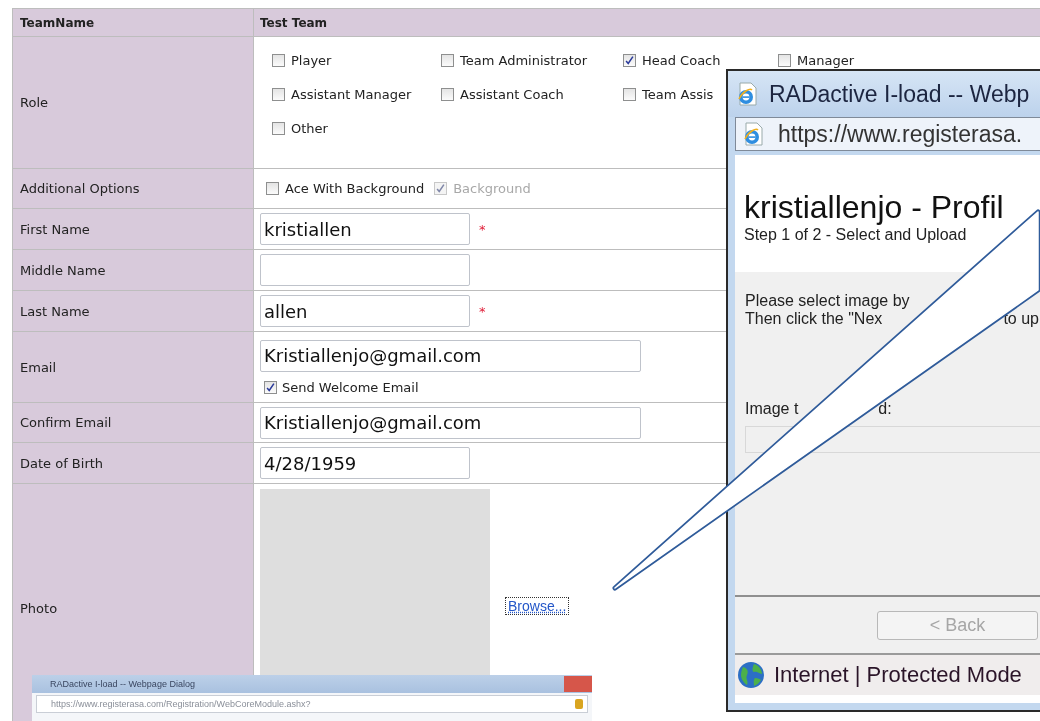 The width and height of the screenshot is (1040, 721). Describe the element at coordinates (754, 134) in the screenshot. I see `page-icon` at that location.